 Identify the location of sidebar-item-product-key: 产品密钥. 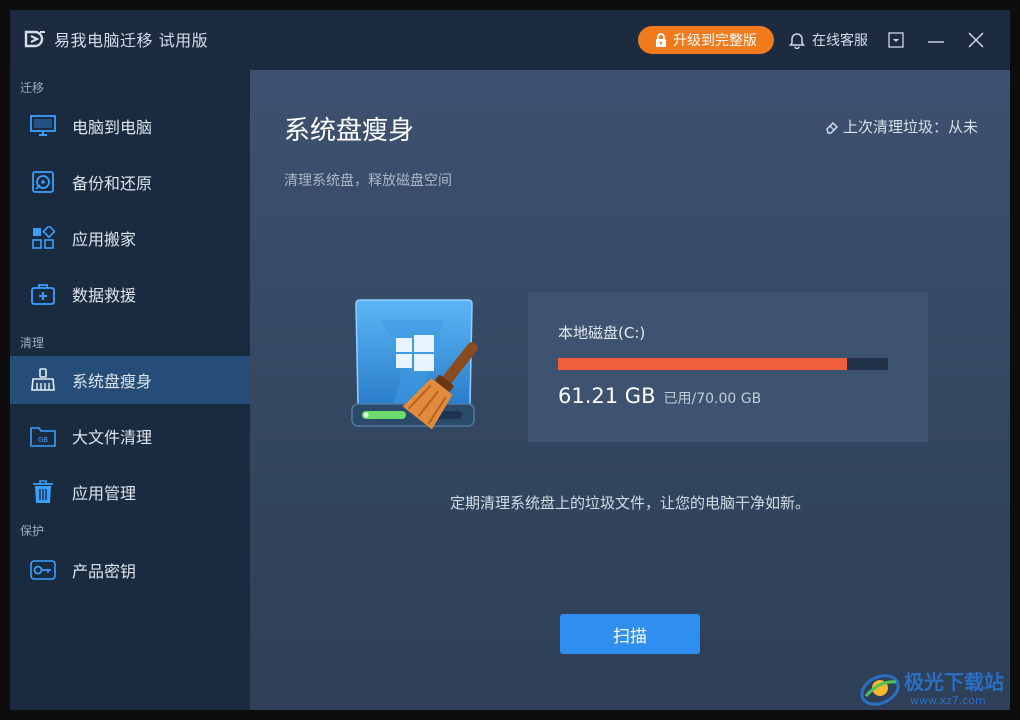
(130, 570).